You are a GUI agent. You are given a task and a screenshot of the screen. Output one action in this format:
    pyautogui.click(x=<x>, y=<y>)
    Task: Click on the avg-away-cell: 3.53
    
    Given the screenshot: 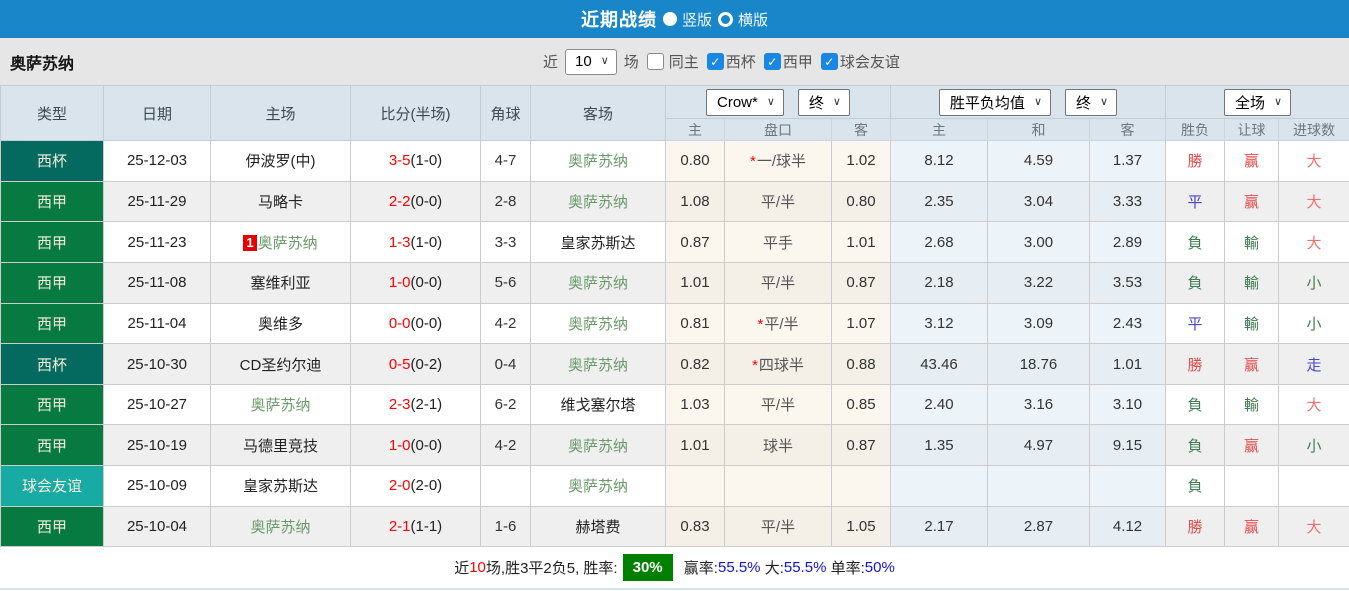 What is the action you would take?
    pyautogui.click(x=1127, y=282)
    